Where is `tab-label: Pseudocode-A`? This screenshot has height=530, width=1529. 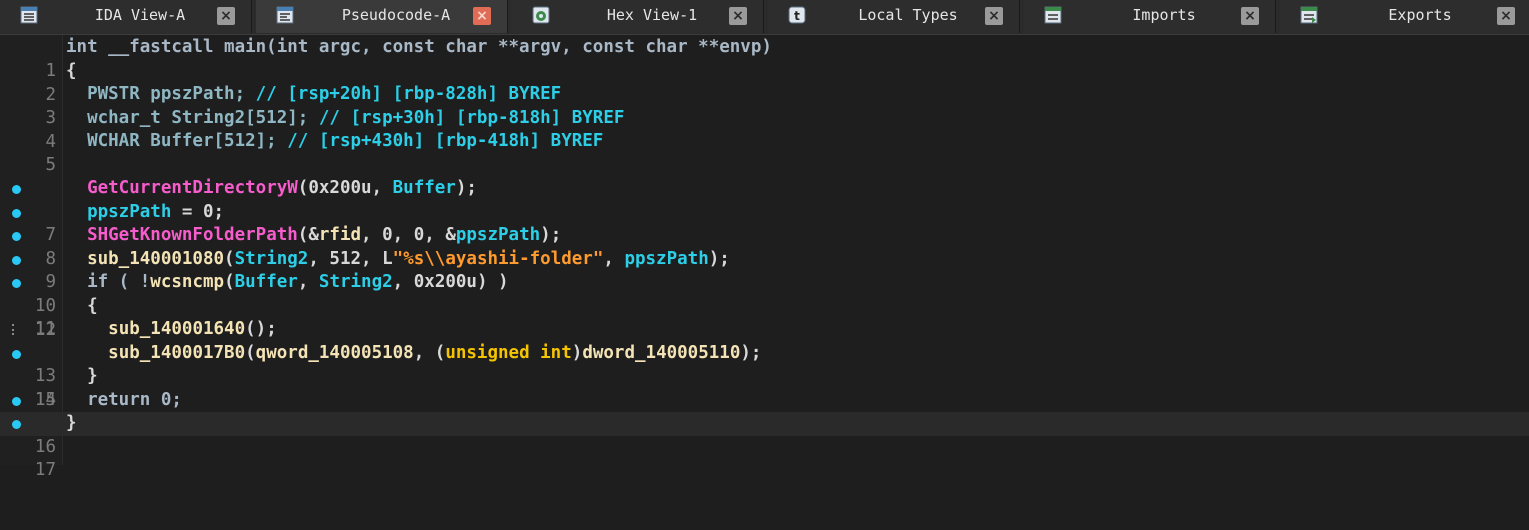 tab-label: Pseudocode-A is located at coordinates (396, 15).